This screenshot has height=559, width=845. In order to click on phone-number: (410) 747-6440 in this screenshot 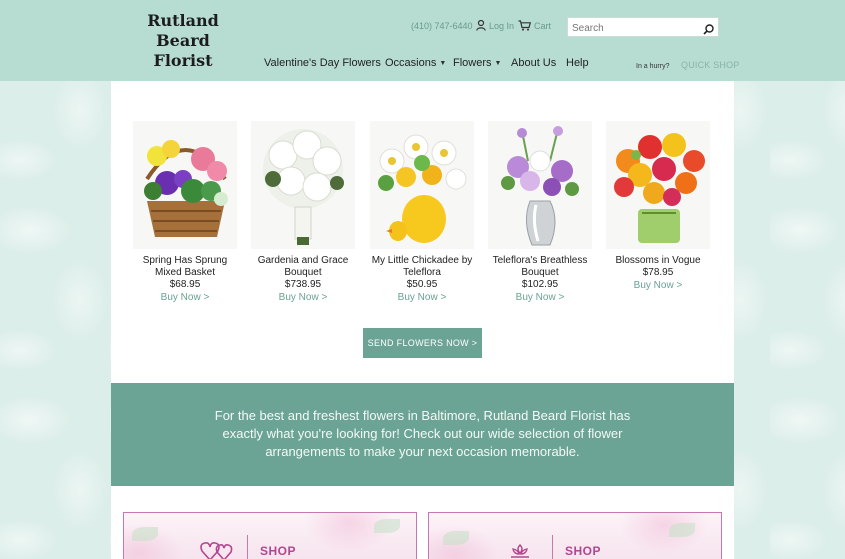, I will do `click(442, 26)`.